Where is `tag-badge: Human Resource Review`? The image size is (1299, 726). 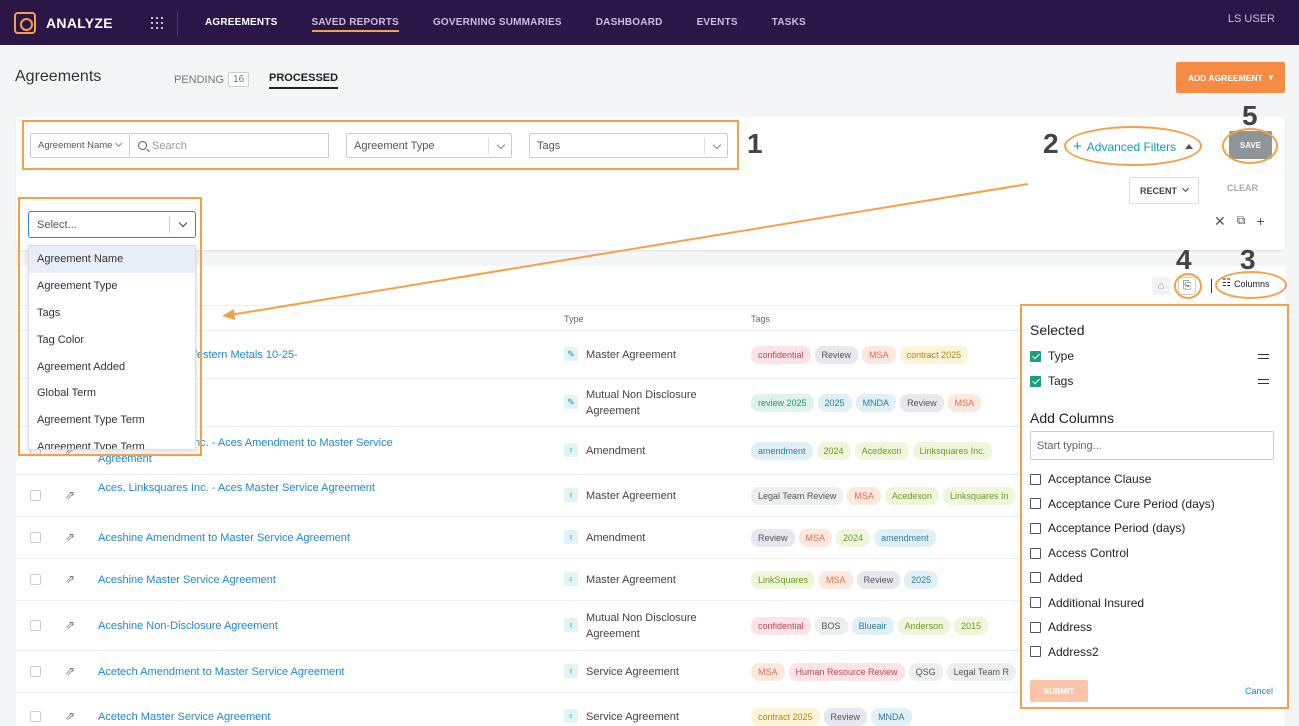
tag-badge: Human Resource Review is located at coordinates (846, 672).